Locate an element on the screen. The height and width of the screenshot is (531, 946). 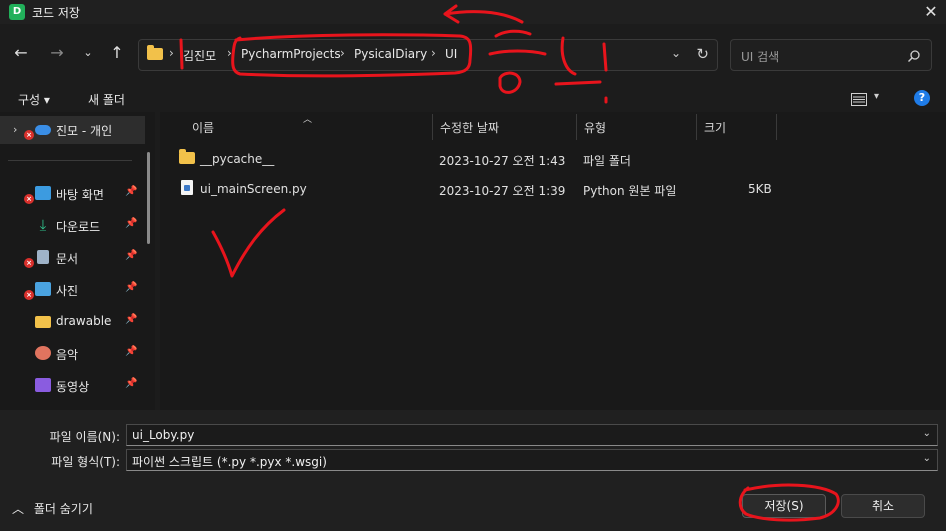
onedrive-cloud-icon is located at coordinates (43, 130).